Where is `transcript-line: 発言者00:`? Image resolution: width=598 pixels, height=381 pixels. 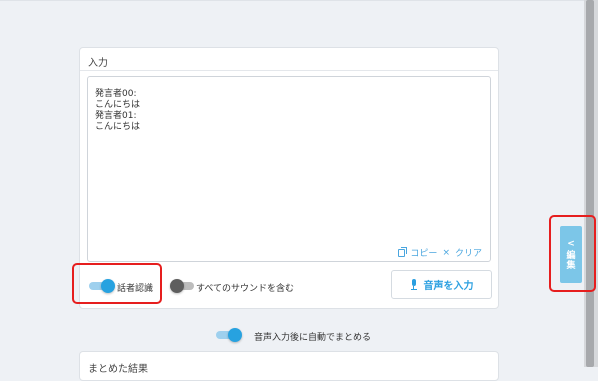
transcript-line: 発言者00: is located at coordinates (116, 94).